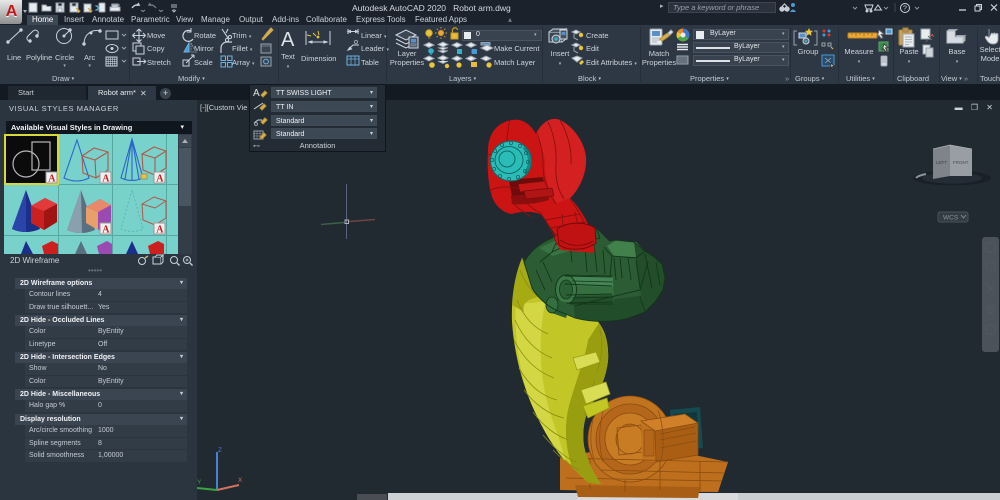 The height and width of the screenshot is (500, 1000). I want to click on svg-text: X, so click(240, 480).